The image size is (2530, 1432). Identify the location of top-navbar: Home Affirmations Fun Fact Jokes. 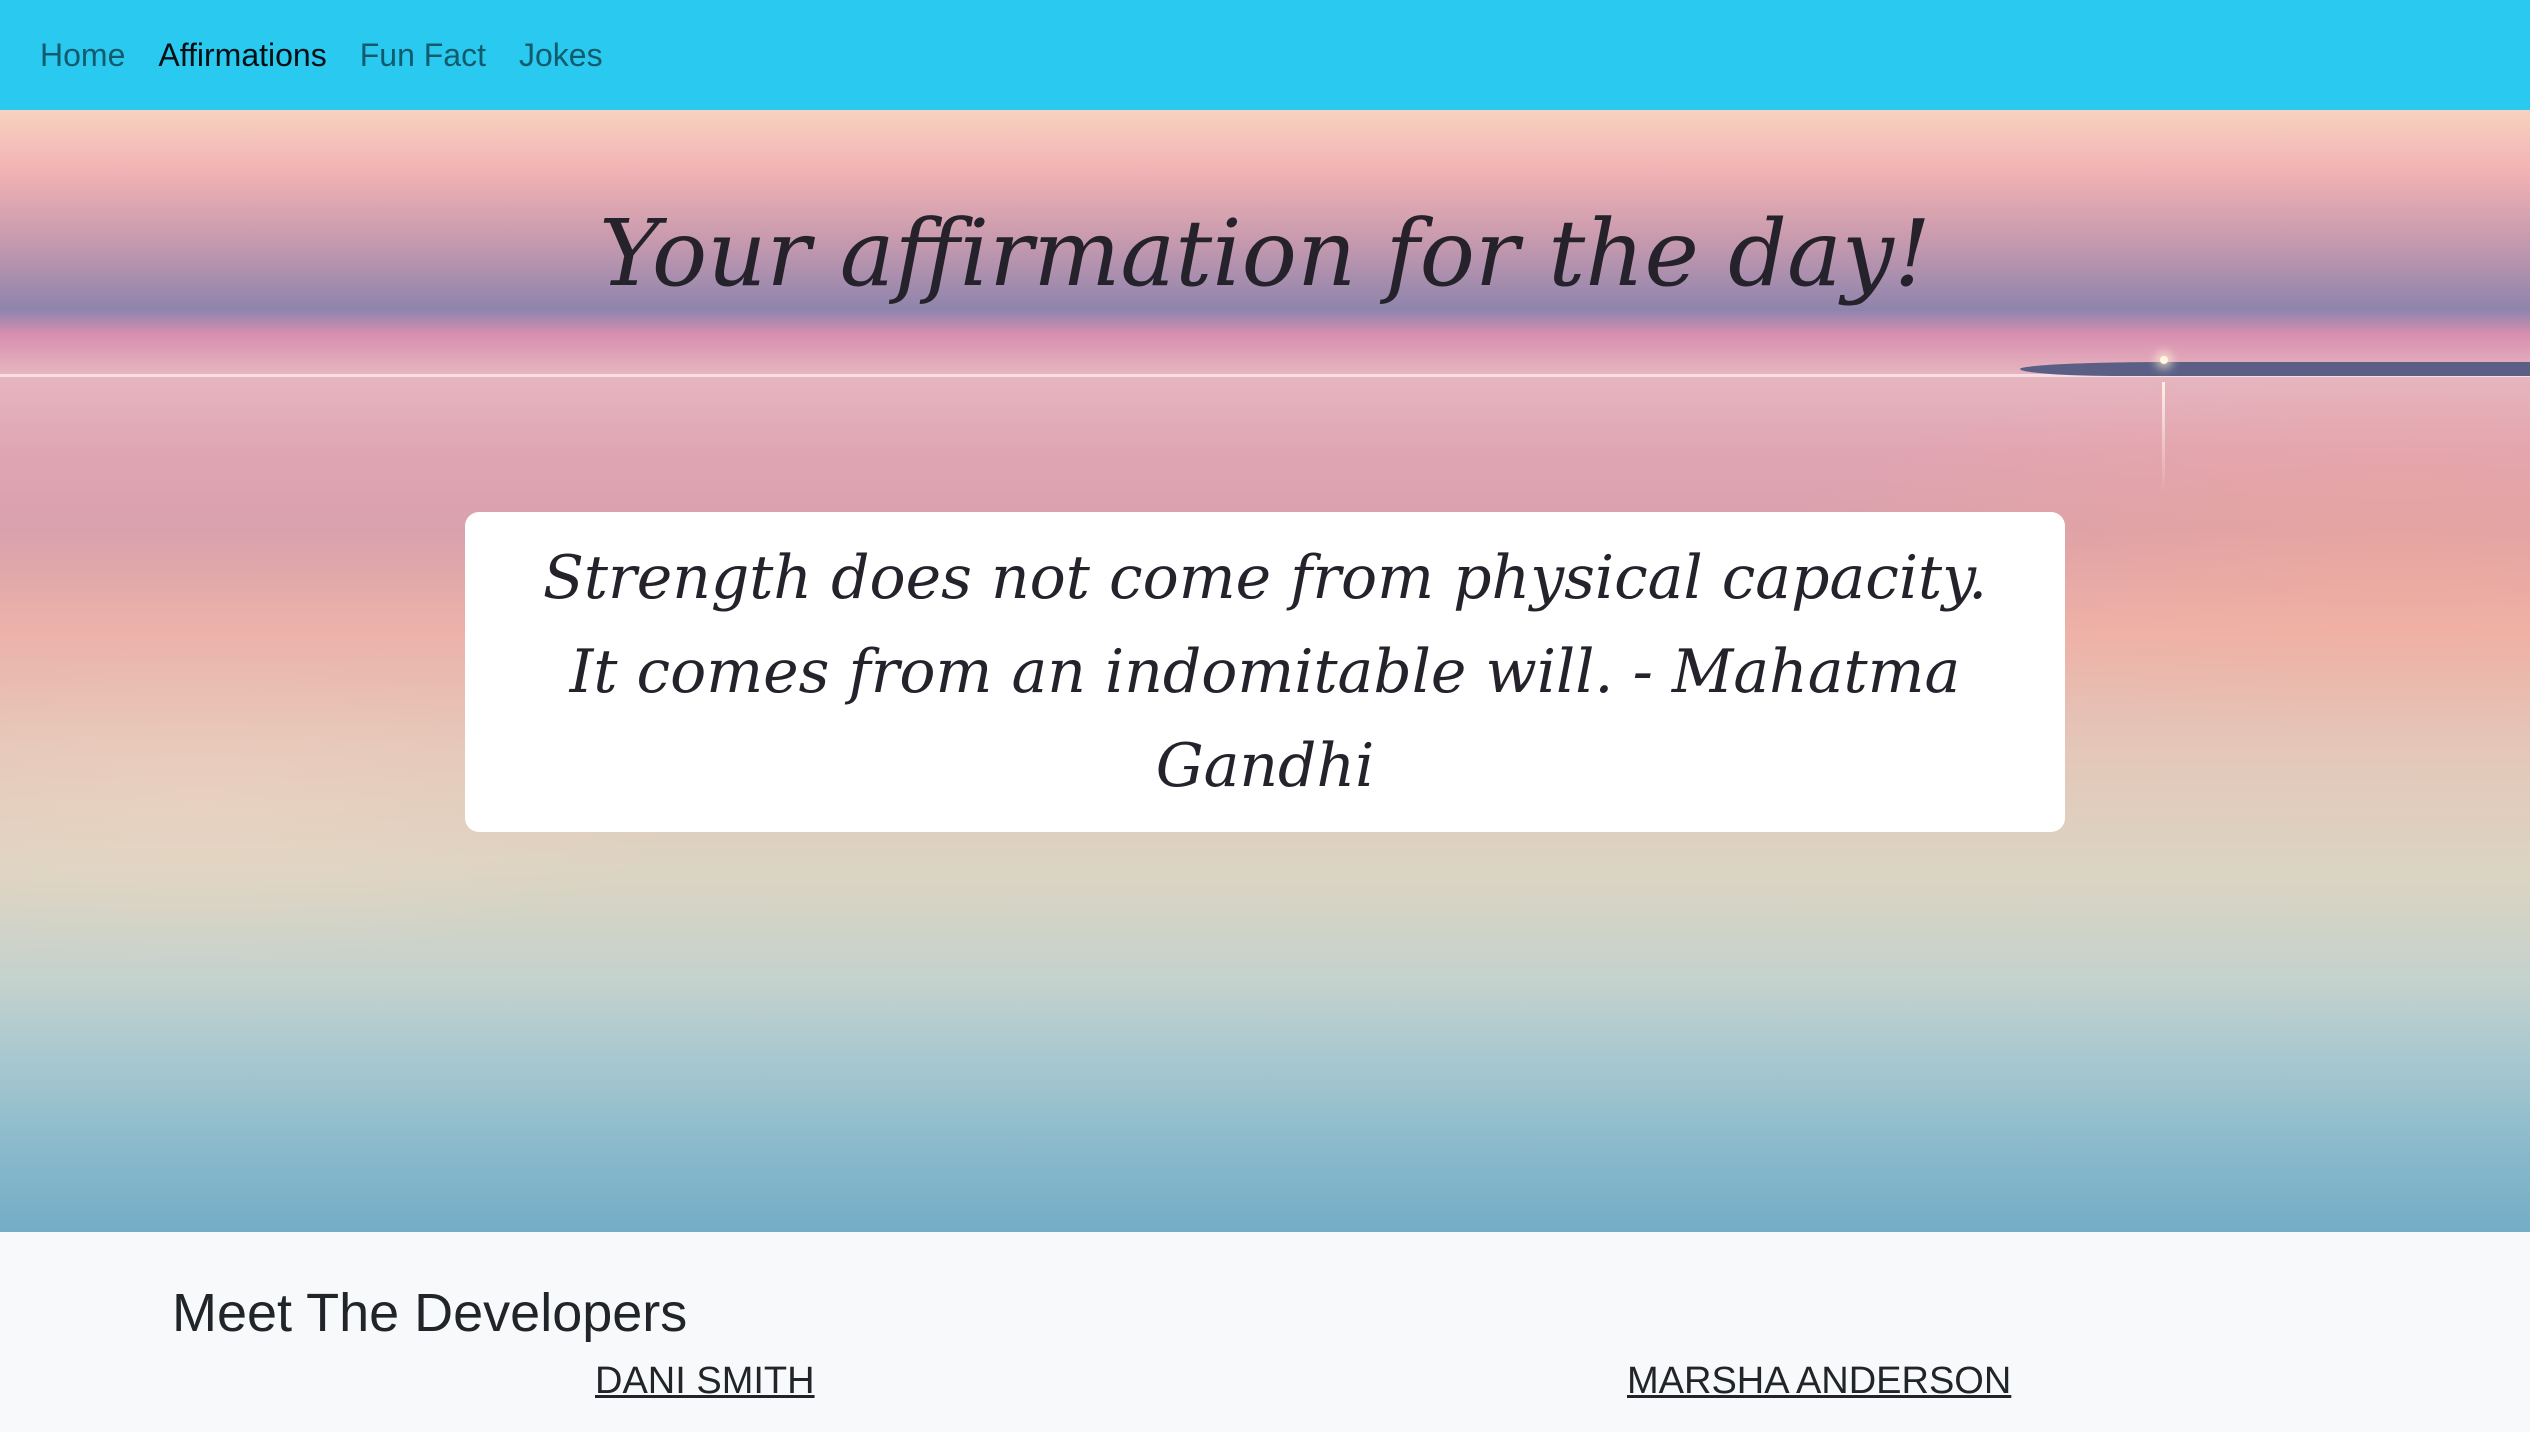
(1265, 55).